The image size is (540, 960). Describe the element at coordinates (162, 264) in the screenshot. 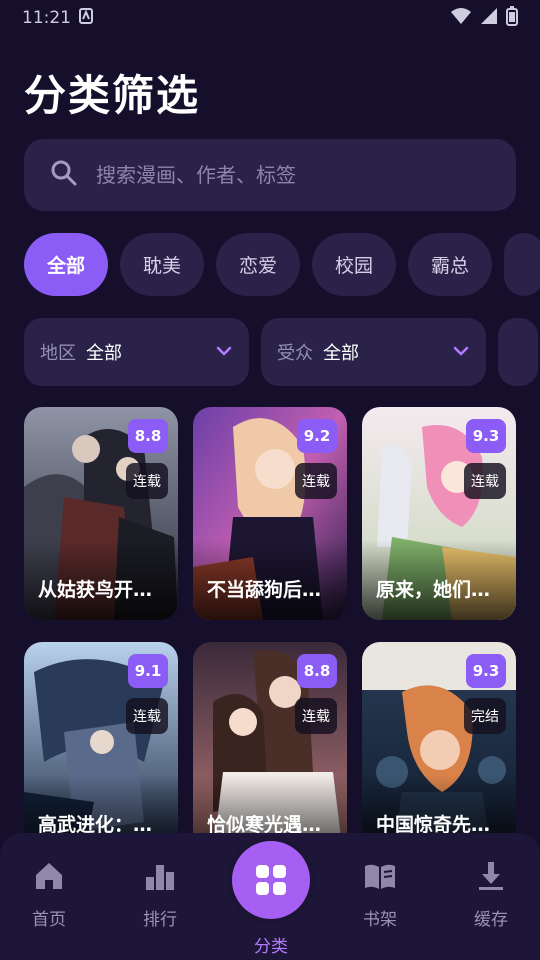

I see `chip-danmei: 耽美` at that location.